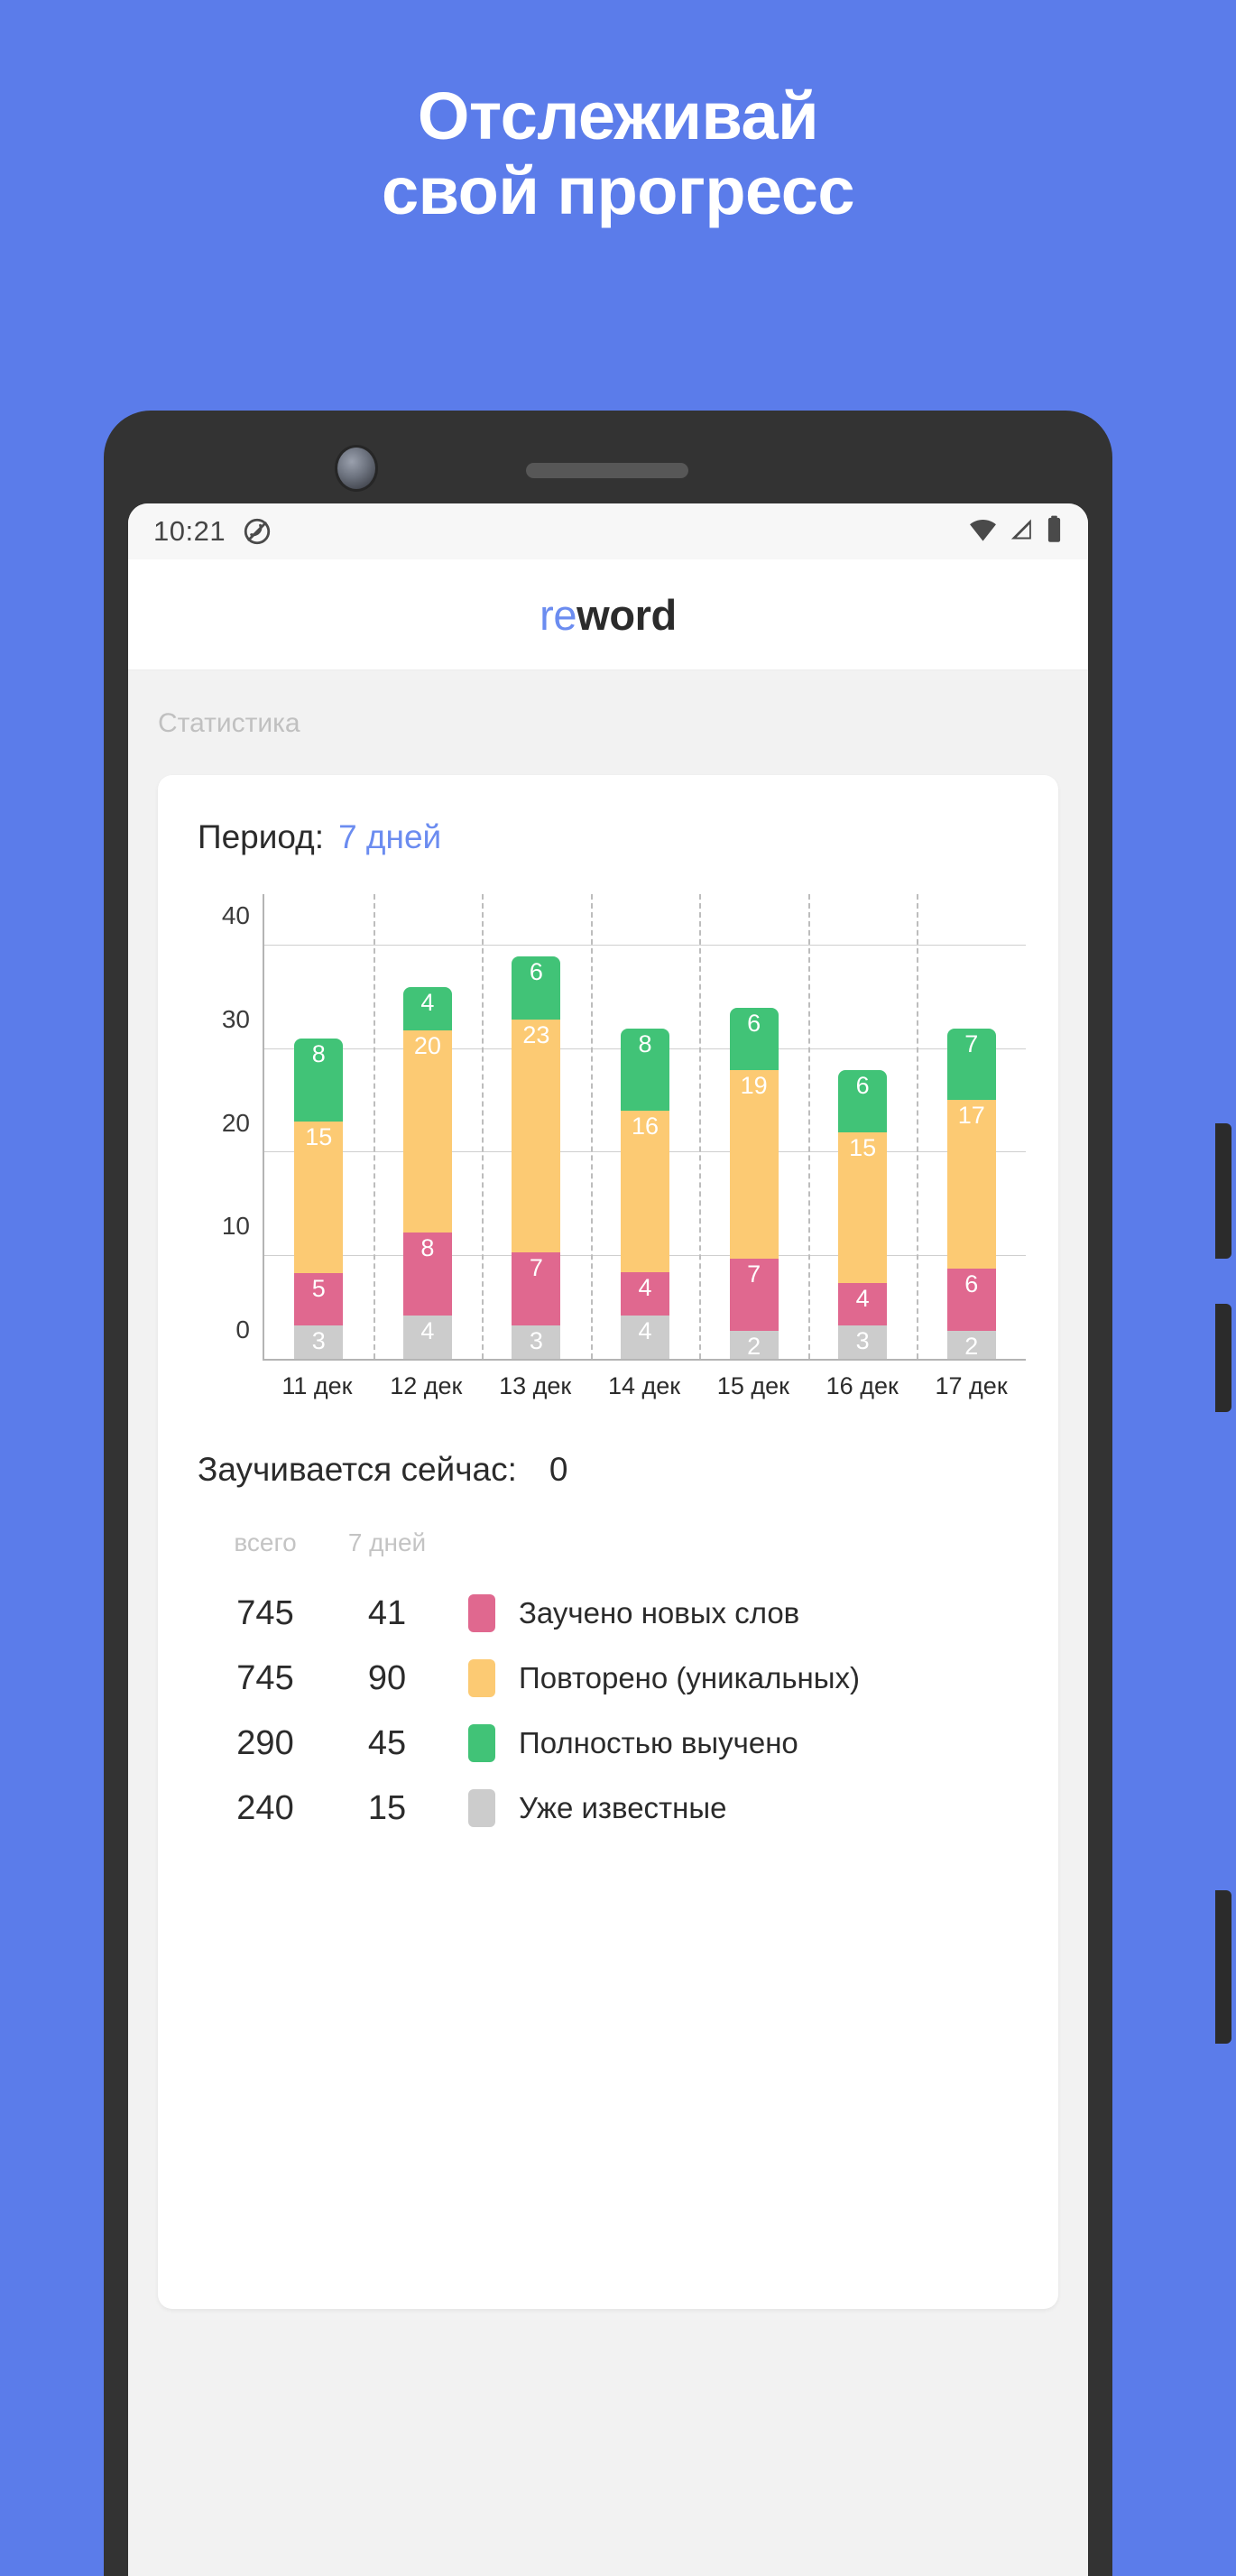 The width and height of the screenshot is (1236, 2576). I want to click on front-camera-icon, so click(357, 469).